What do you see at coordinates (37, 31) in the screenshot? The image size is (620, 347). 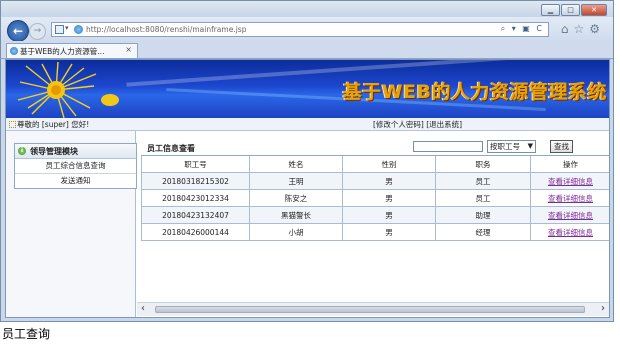 I see `forward-arrow-icon: →` at bounding box center [37, 31].